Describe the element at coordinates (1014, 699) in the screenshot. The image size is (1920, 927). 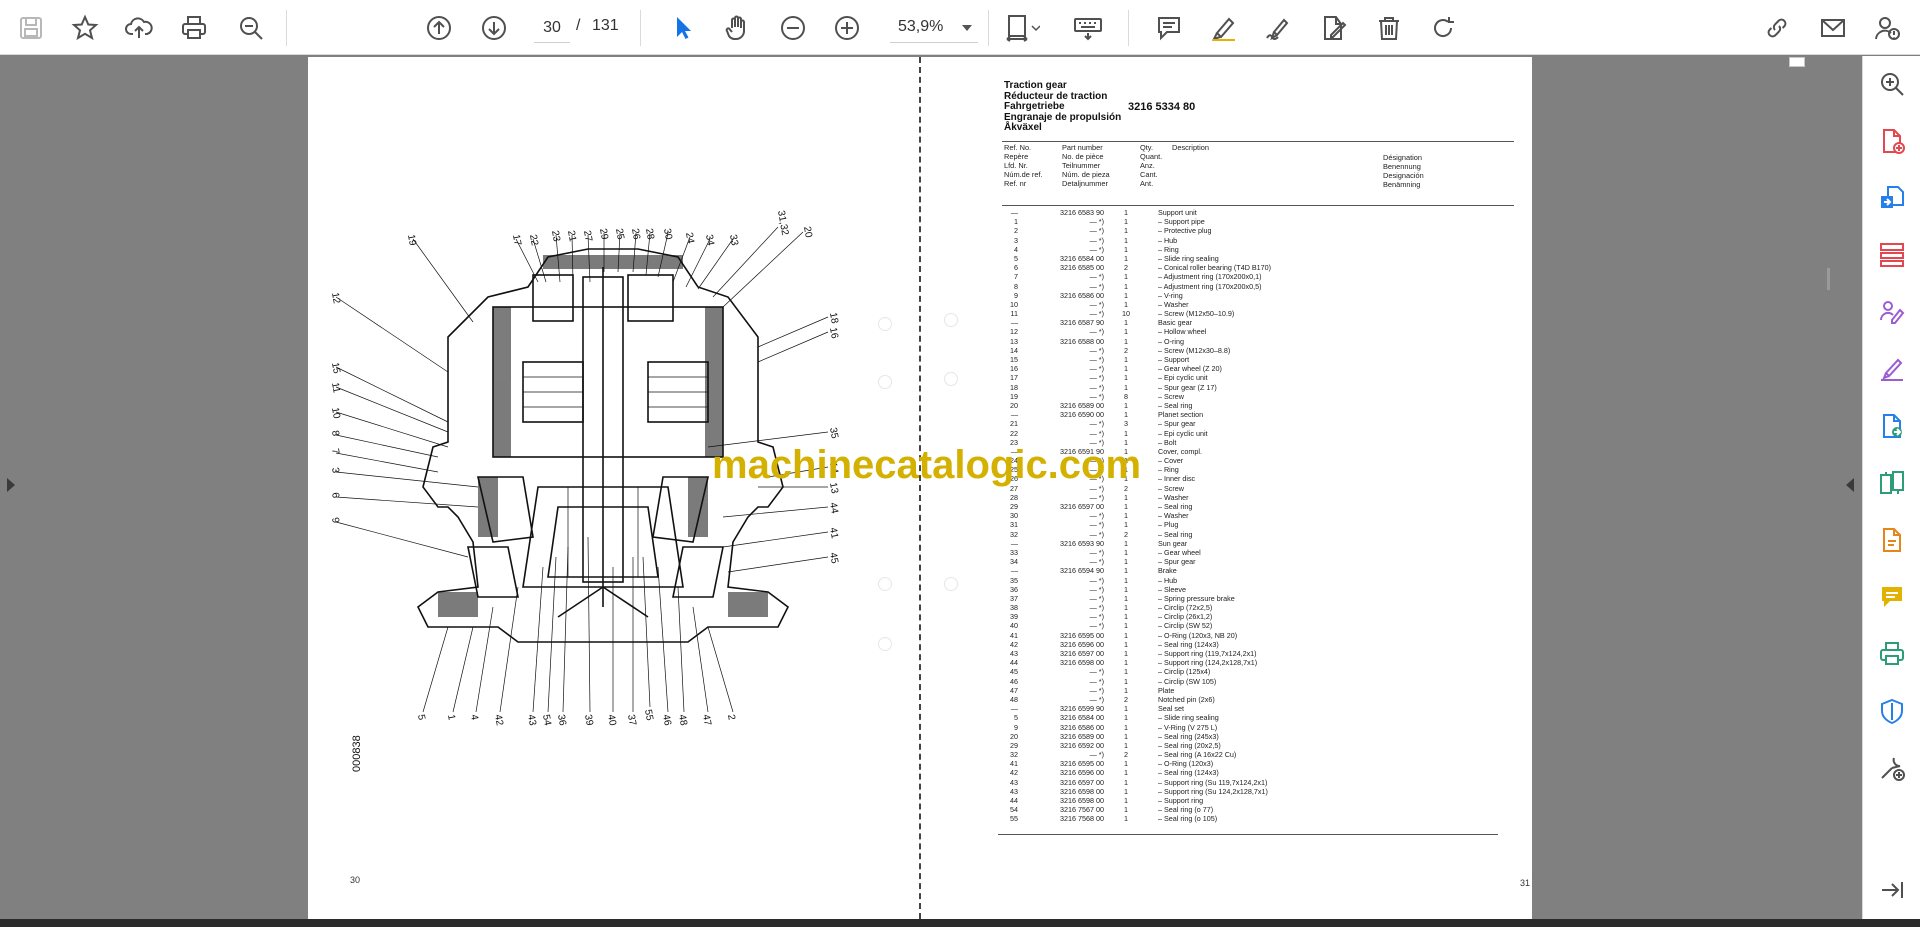
I see `ref-cell: 48` at that location.